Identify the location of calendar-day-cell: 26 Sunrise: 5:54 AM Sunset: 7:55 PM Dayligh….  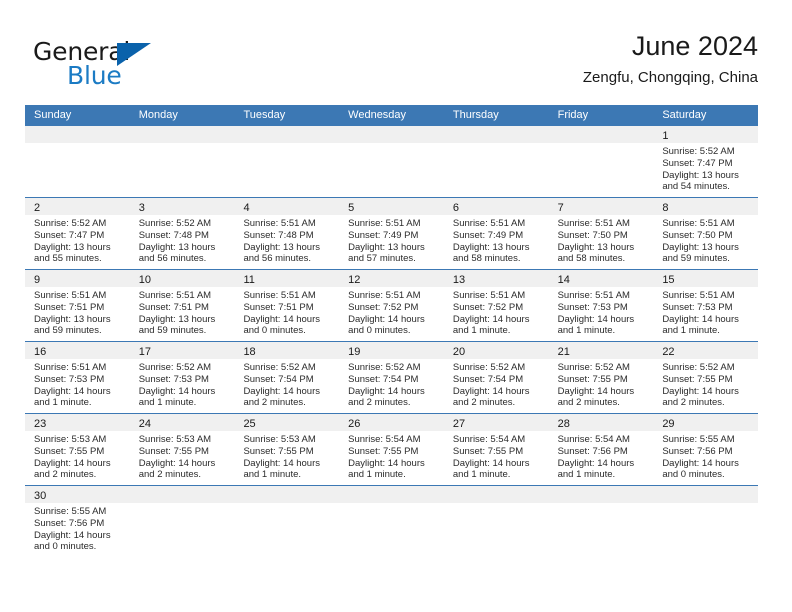
(391, 449).